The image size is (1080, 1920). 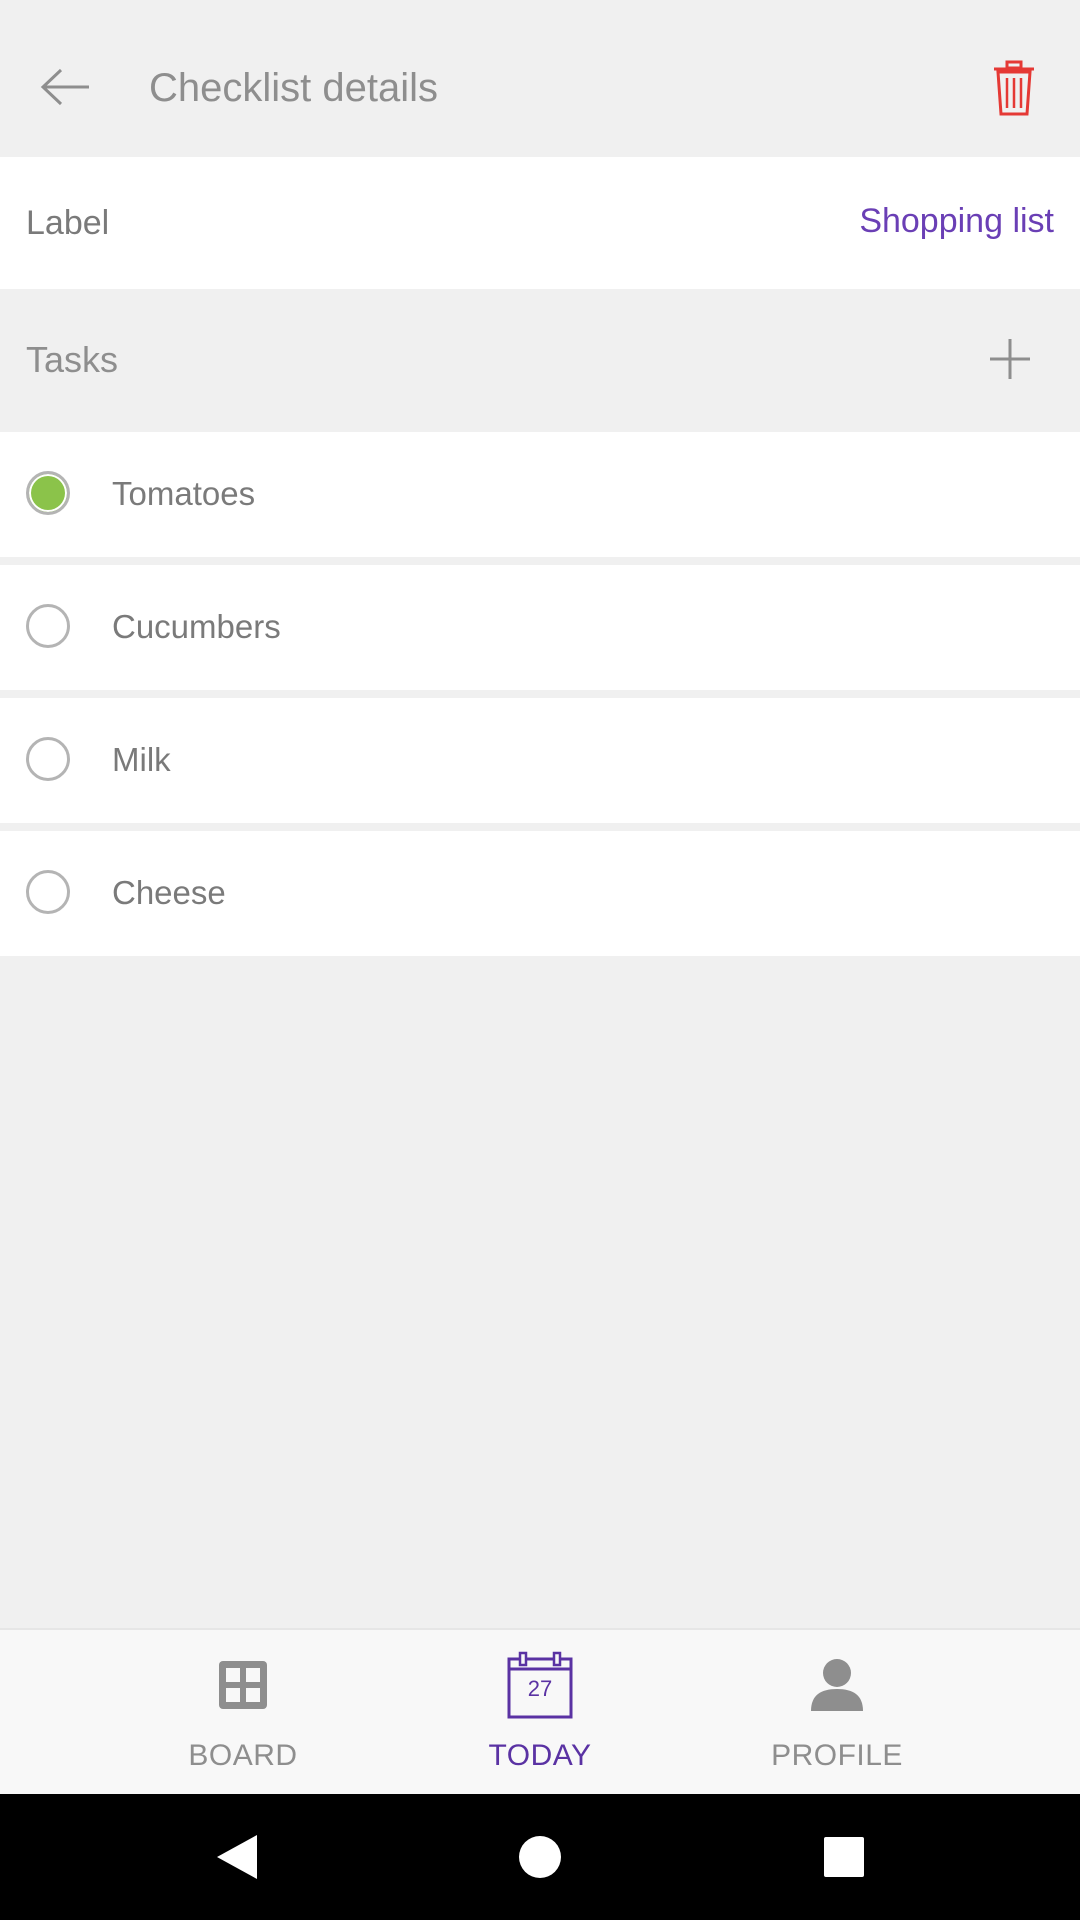 I want to click on plus-icon, so click(x=1010, y=359).